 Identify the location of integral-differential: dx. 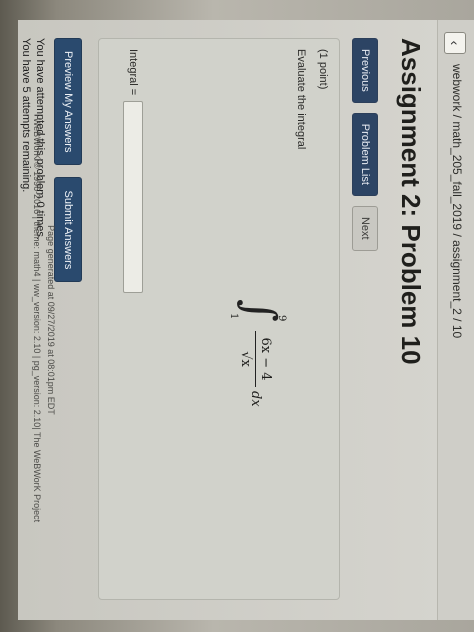
(255, 399).